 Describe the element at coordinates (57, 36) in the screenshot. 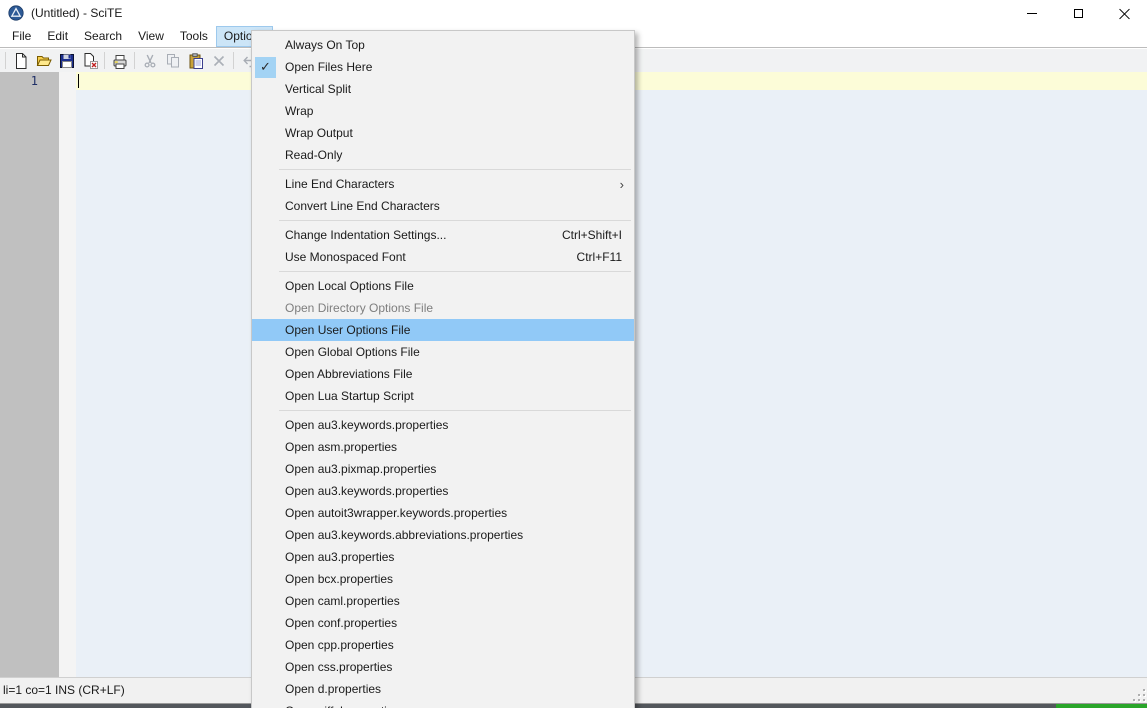

I see `menubar-item-edit: Edit` at that location.